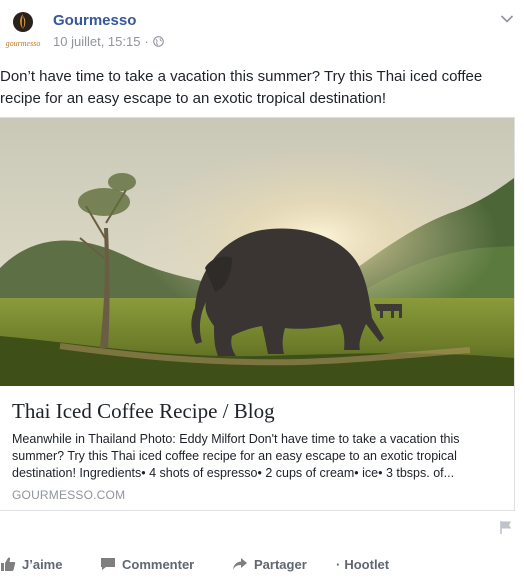  Describe the element at coordinates (506, 527) in the screenshot. I see `flag-icon` at that location.